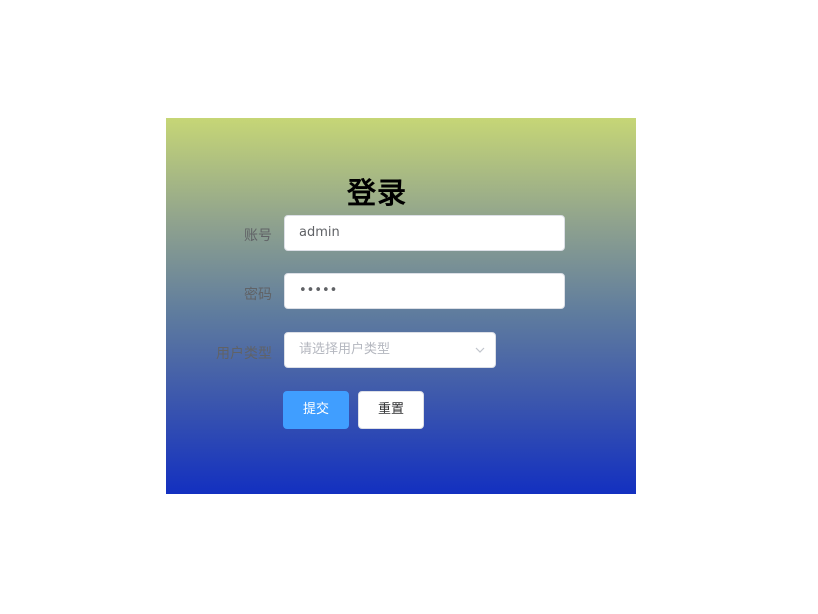 Image resolution: width=818 pixels, height=614 pixels. What do you see at coordinates (345, 349) in the screenshot?
I see `user-type-placeholder: 请选择用户类型` at bounding box center [345, 349].